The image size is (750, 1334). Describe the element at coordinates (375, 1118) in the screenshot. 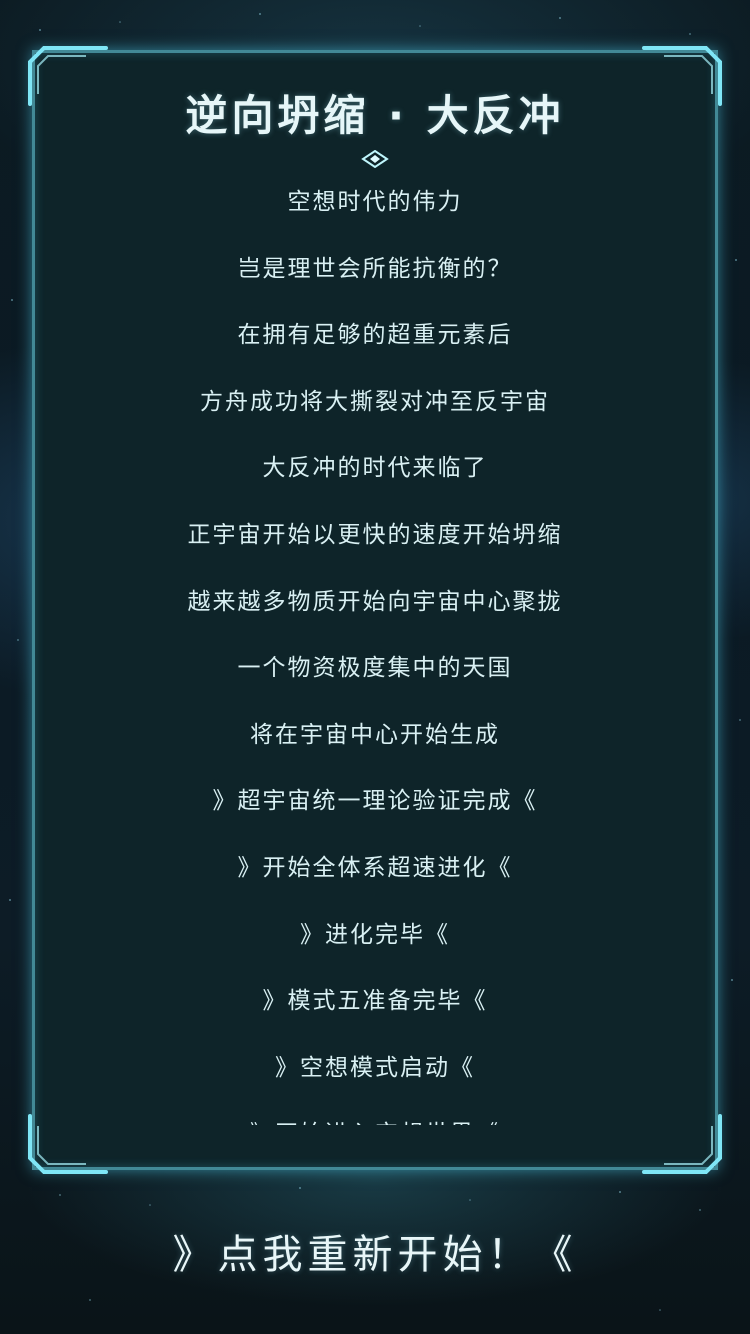

I see `story-line: 》开始进入空想世界《` at that location.